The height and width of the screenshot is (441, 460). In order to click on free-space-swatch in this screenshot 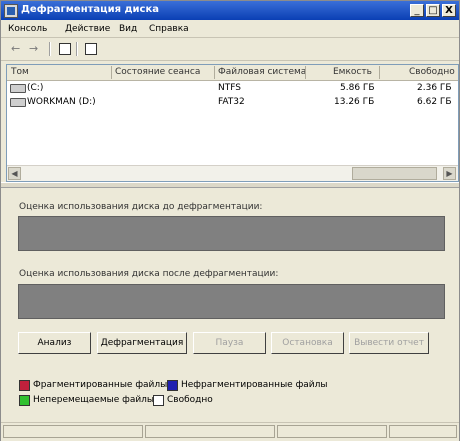, I will do `click(158, 400)`.